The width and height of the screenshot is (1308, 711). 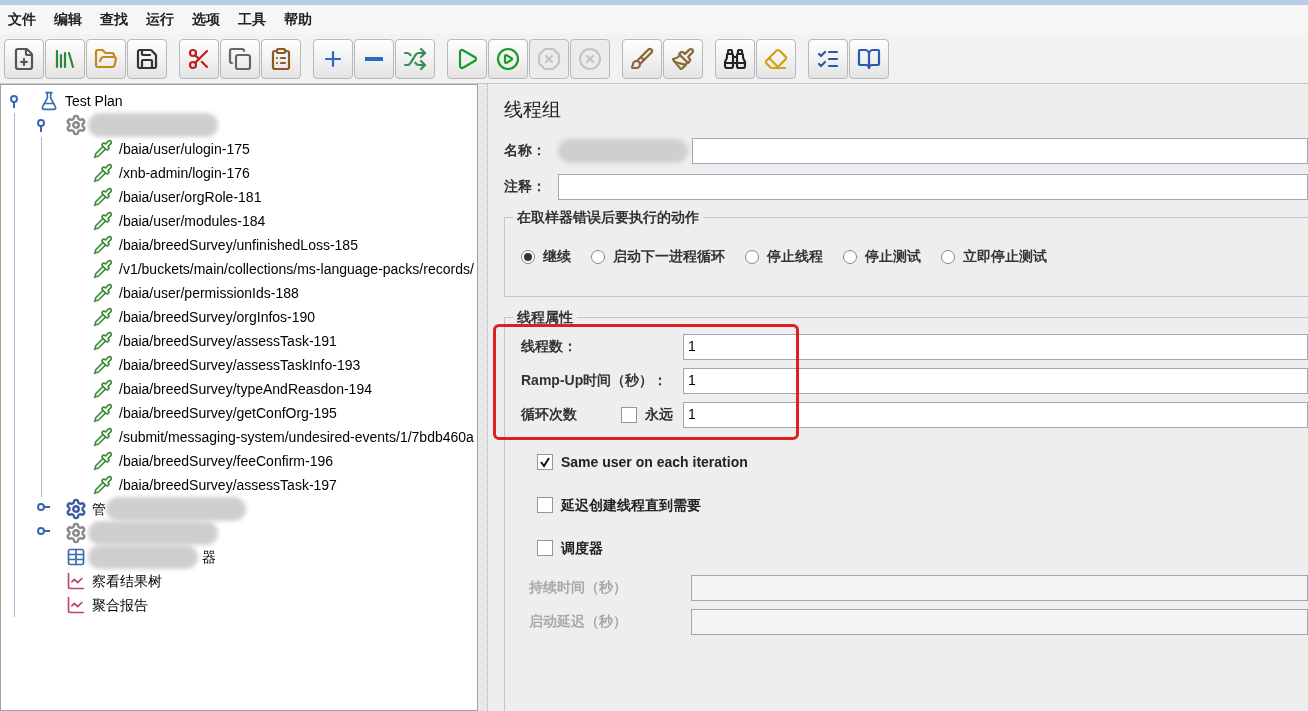 I want to click on tree-item: /baia/user/ulogin-175, so click(x=184, y=149).